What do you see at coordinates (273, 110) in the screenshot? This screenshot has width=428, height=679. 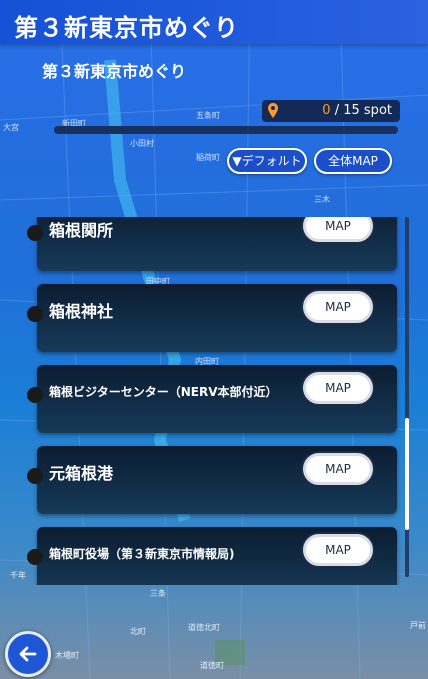 I see `map-pin-icon` at bounding box center [273, 110].